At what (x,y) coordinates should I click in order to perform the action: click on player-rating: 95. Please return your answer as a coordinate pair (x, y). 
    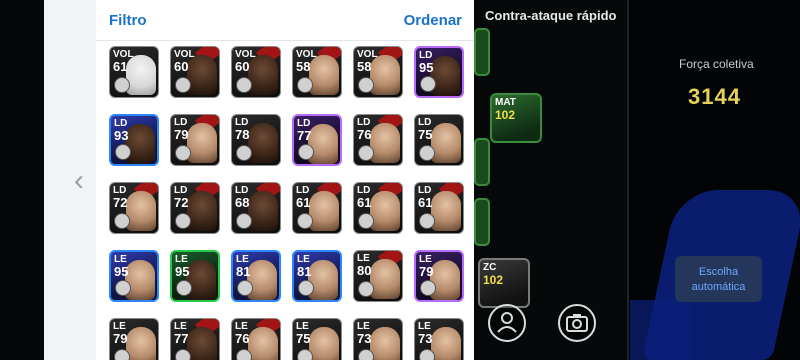
    Looking at the image, I should click on (121, 271).